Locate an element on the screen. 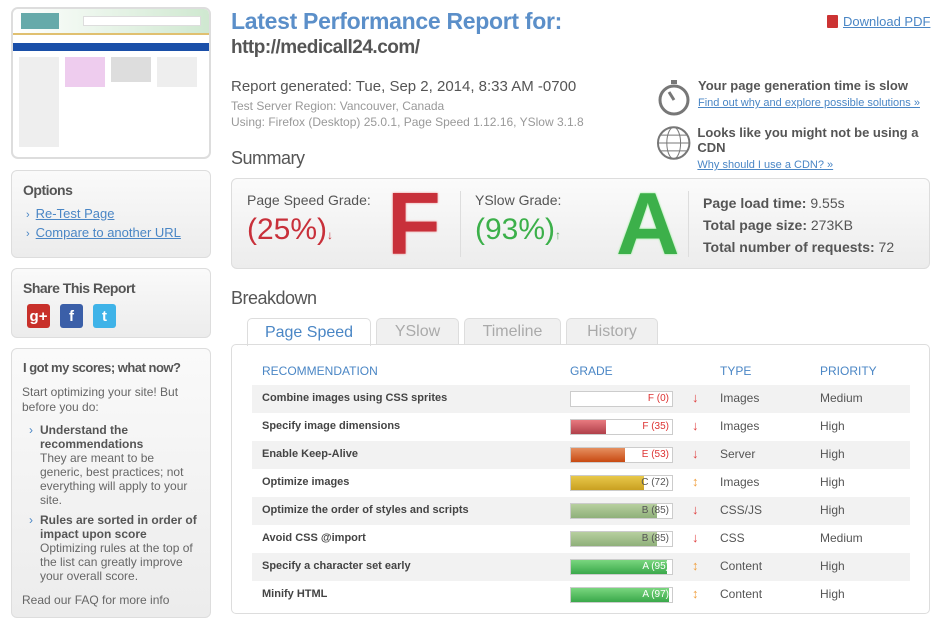  type: Server is located at coordinates (738, 454).